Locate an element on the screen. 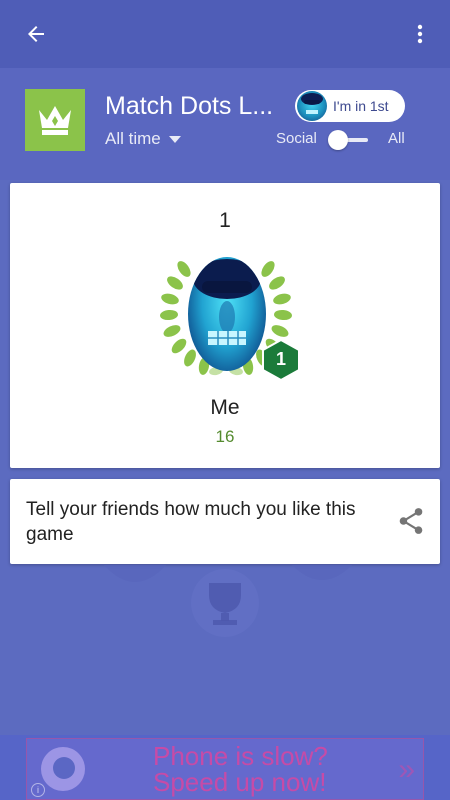 The height and width of the screenshot is (800, 450). arrow-left-icon is located at coordinates (36, 34).